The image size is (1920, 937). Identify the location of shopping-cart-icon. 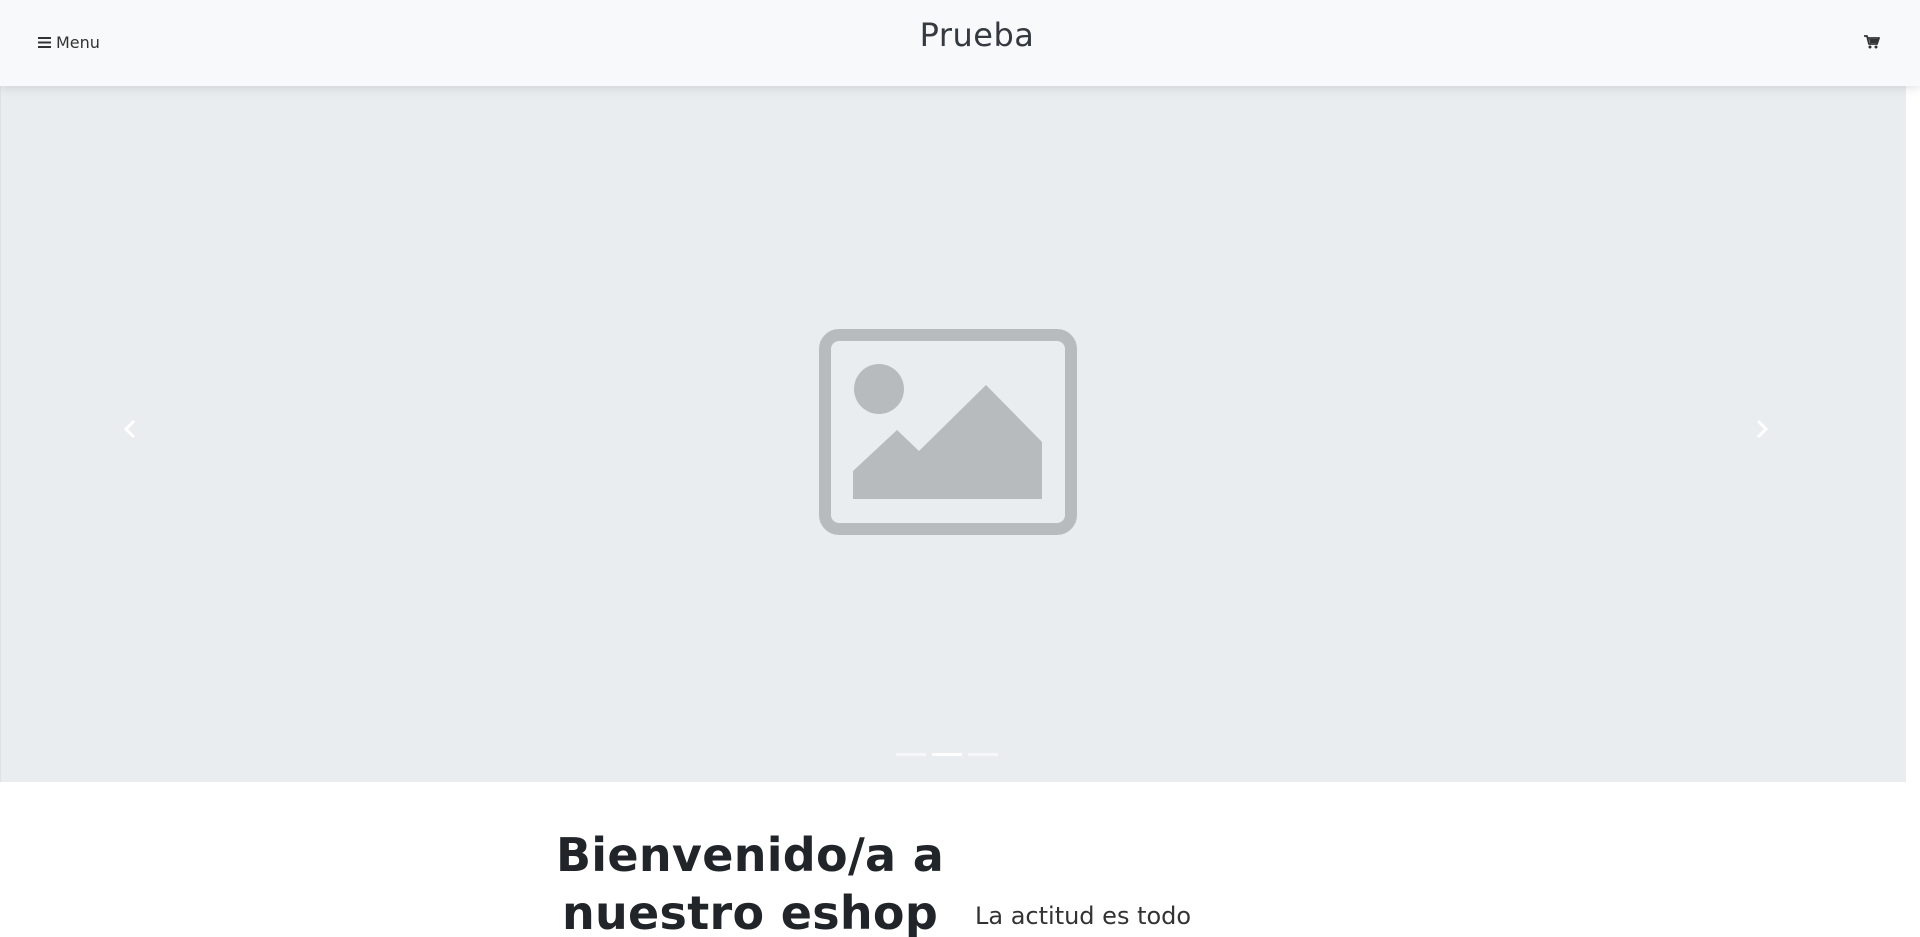
(1872, 43).